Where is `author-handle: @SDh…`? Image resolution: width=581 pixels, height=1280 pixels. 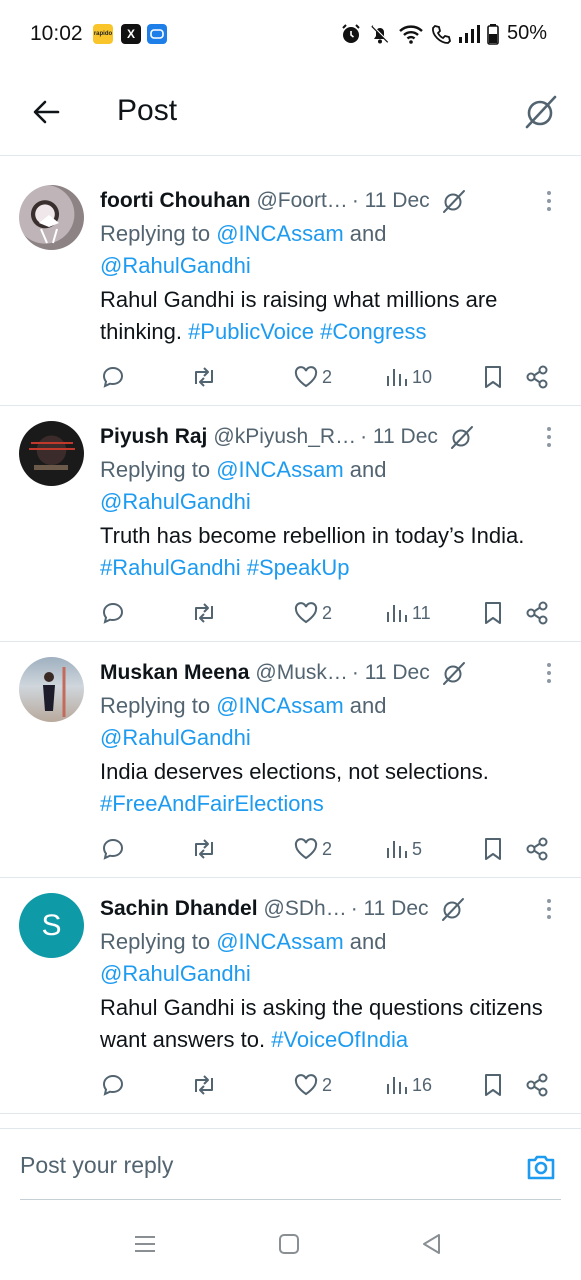 author-handle: @SDh… is located at coordinates (305, 909).